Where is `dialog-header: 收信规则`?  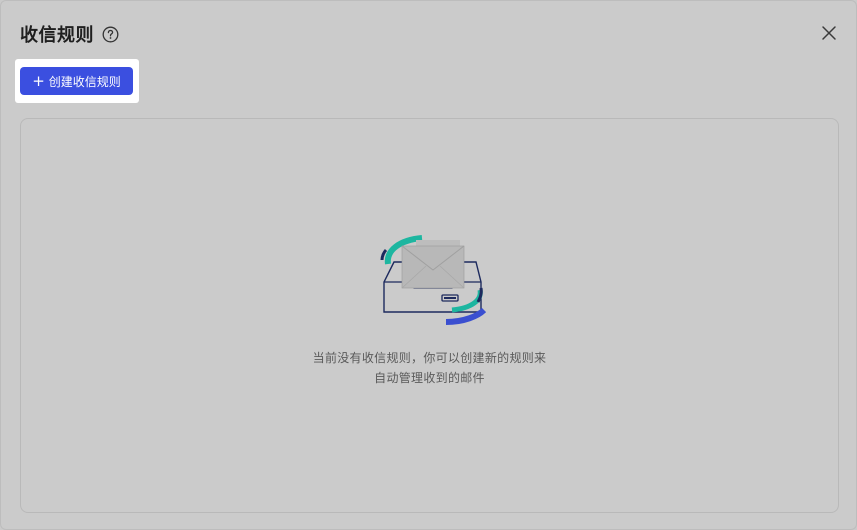
dialog-header: 收信规则 is located at coordinates (69, 34).